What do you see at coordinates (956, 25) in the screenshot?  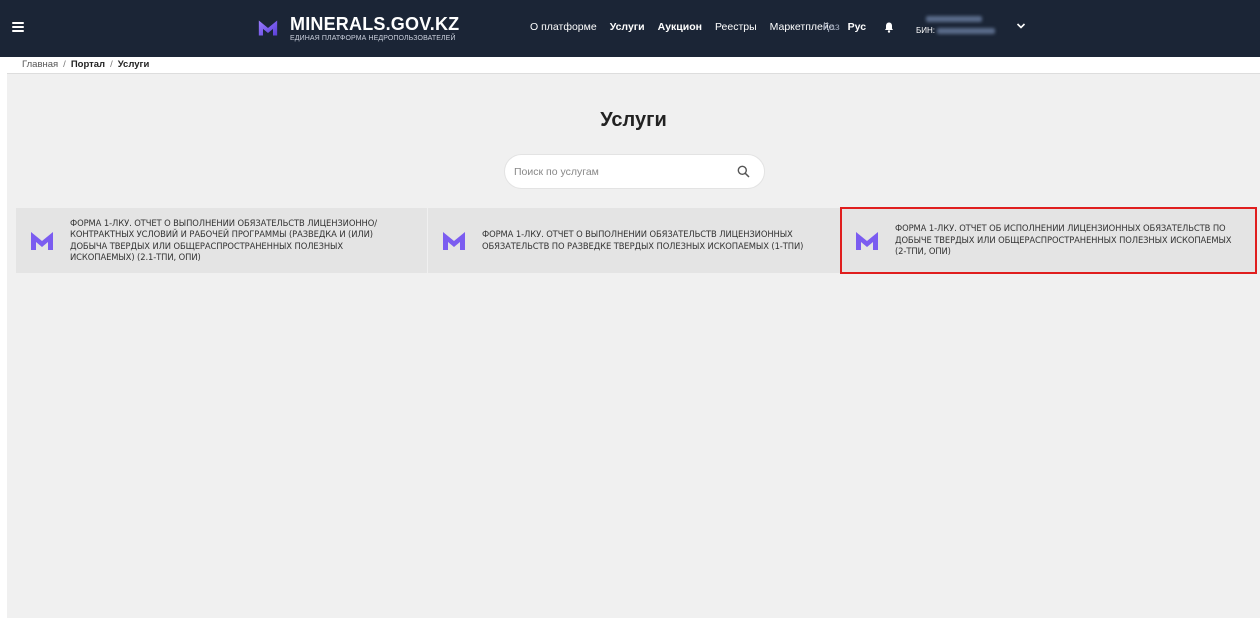 I see `user-profile: БИН:` at bounding box center [956, 25].